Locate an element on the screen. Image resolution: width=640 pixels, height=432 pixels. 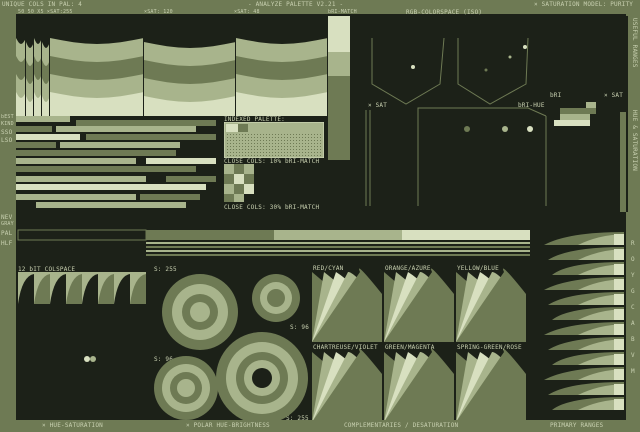
side-letter-y: Y is located at coordinates (633, 275).